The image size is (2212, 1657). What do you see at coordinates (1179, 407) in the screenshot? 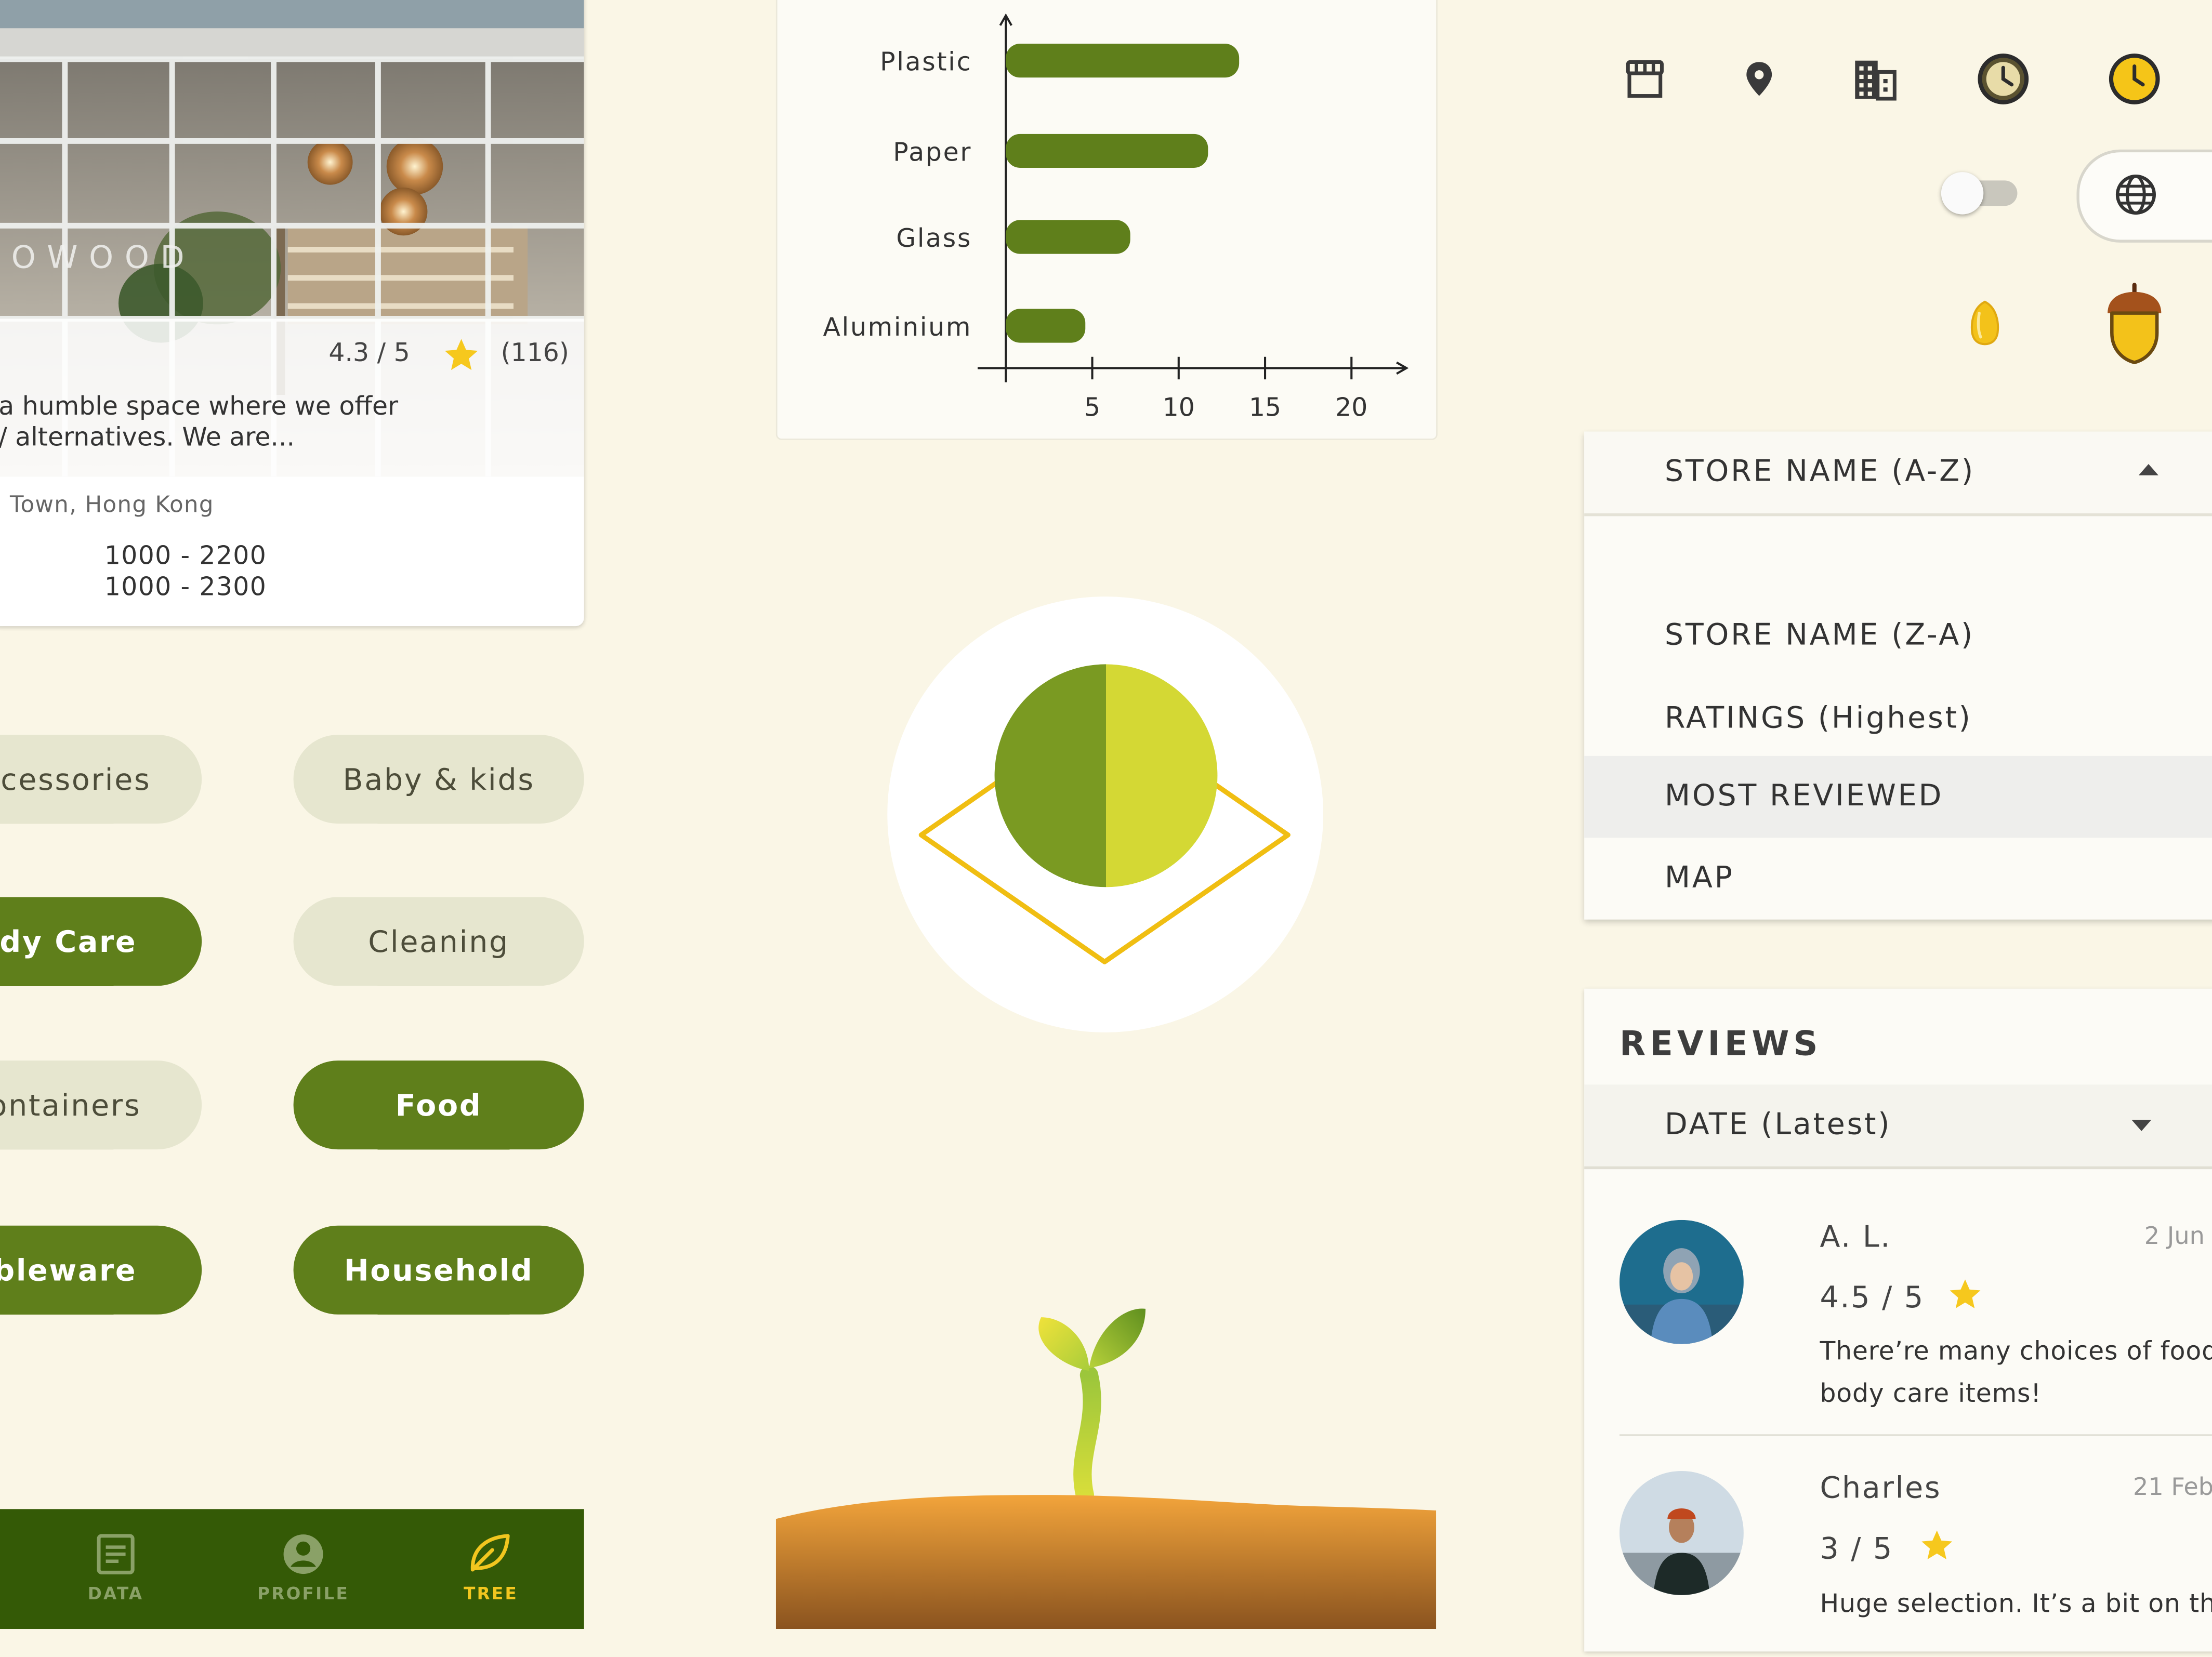
I see `x-tick-label-10: 10` at bounding box center [1179, 407].